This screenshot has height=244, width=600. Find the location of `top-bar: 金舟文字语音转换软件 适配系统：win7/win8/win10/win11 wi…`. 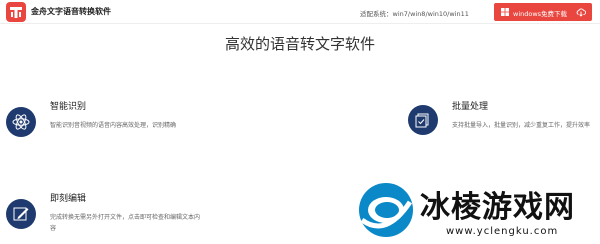

top-bar: 金舟文字语音转换软件 适配系统：win7/win8/win10/win11 wi… is located at coordinates (300, 12).